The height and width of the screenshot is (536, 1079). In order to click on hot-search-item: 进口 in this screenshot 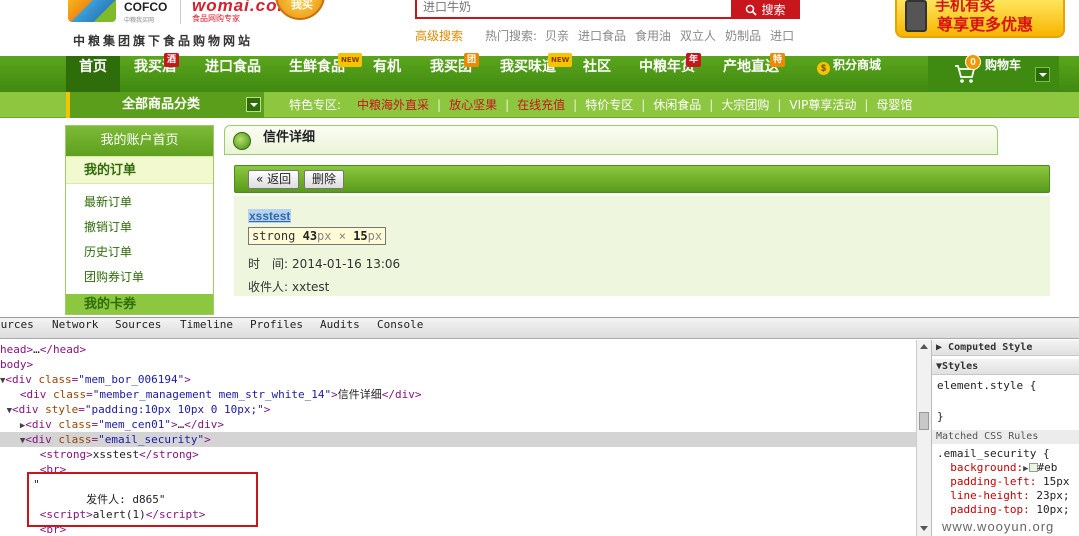, I will do `click(782, 35)`.